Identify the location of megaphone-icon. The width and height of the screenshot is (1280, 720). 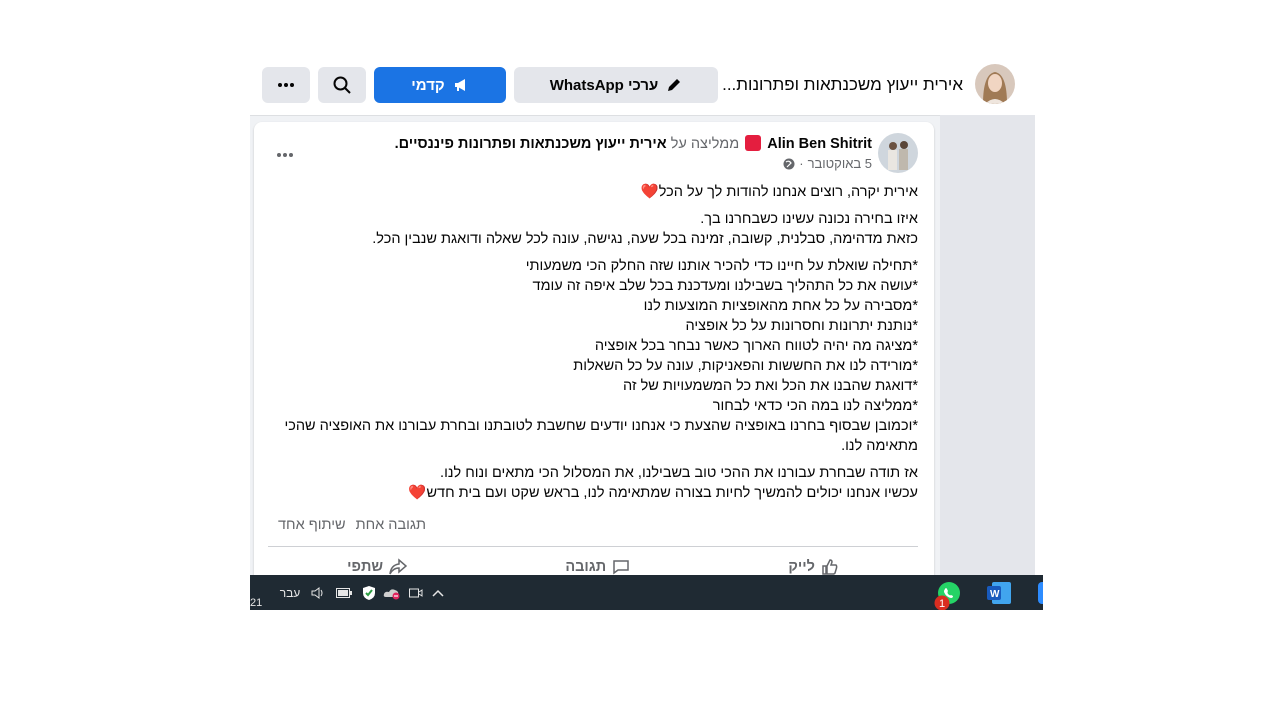
(459, 85).